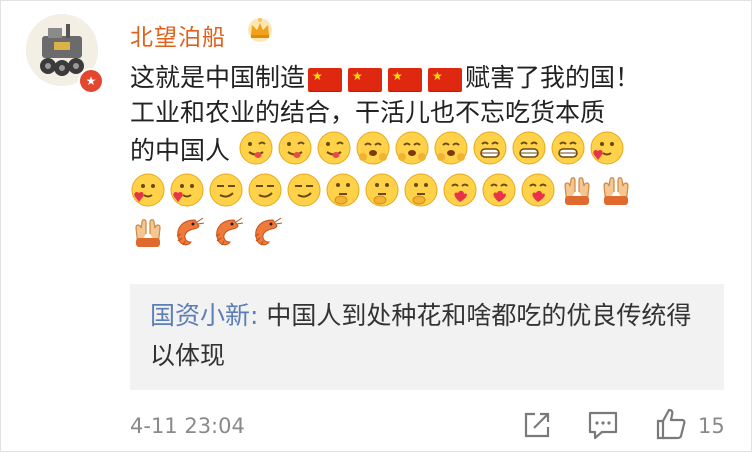 The image size is (752, 452). What do you see at coordinates (200, 315) in the screenshot?
I see `reply-username: 国资小新` at bounding box center [200, 315].